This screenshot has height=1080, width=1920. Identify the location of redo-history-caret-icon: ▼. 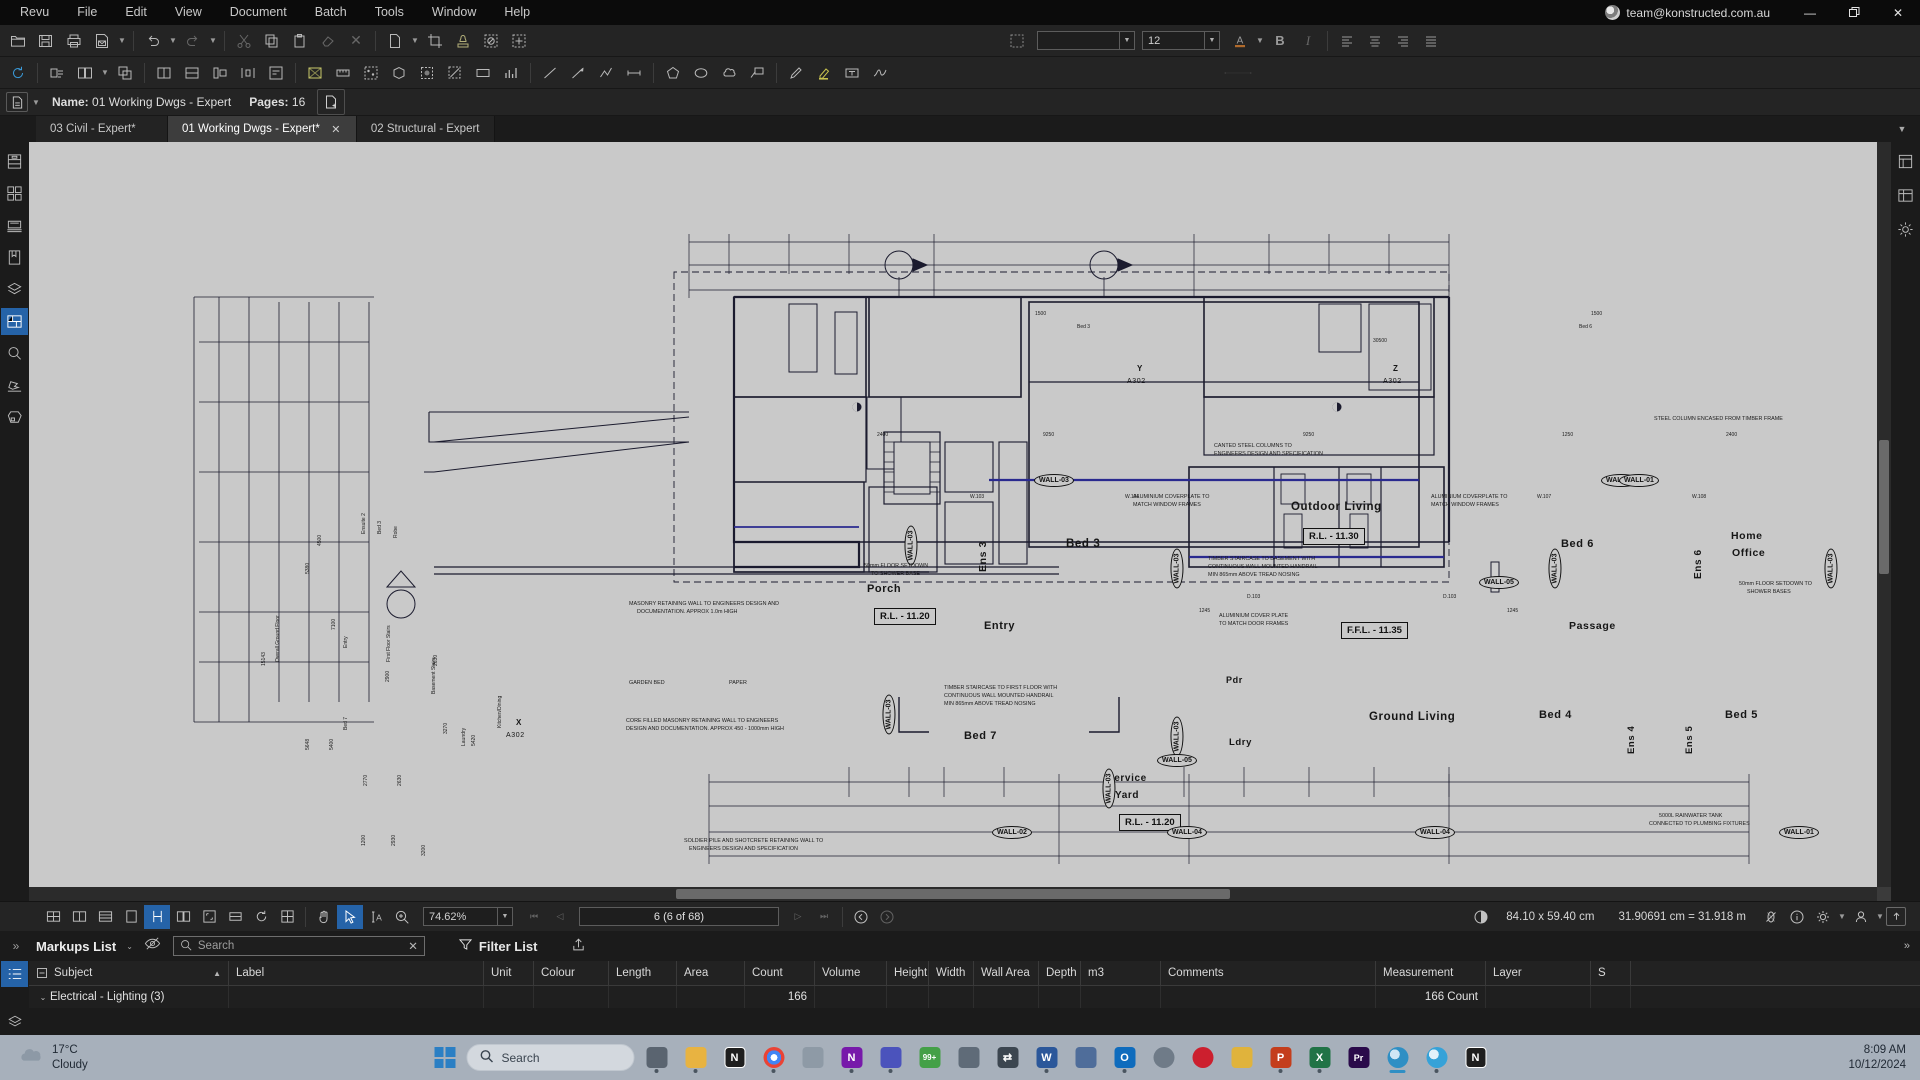
(213, 41).